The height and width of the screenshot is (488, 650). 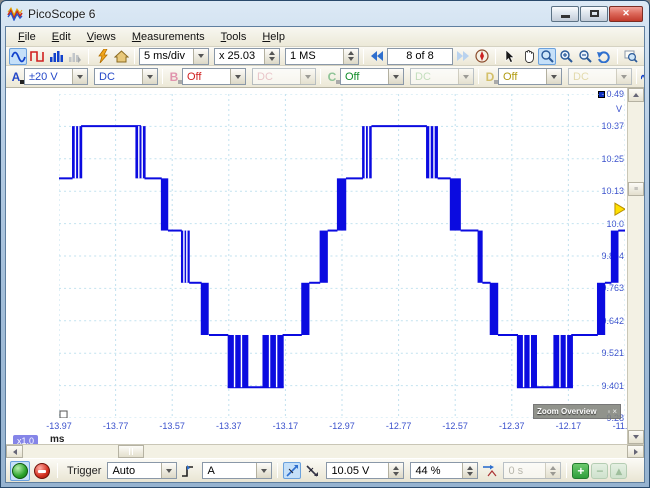 What do you see at coordinates (18, 56) in the screenshot?
I see `scope-mode-button` at bounding box center [18, 56].